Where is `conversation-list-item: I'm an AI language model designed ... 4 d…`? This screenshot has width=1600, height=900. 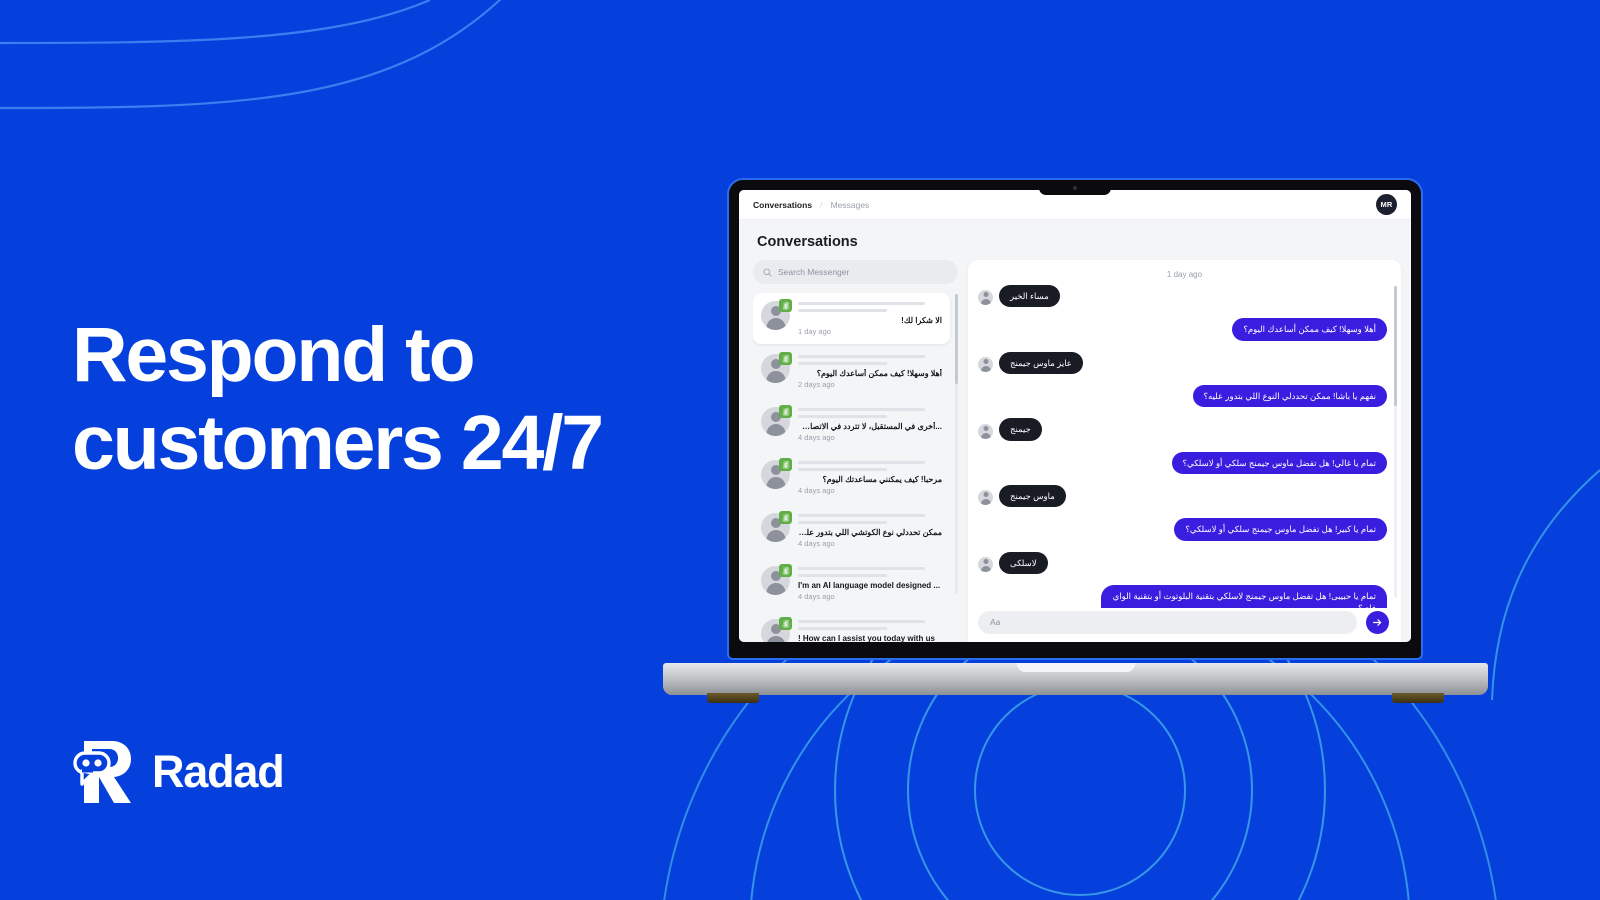 conversation-list-item: I'm an AI language model designed ... 4 d… is located at coordinates (851, 583).